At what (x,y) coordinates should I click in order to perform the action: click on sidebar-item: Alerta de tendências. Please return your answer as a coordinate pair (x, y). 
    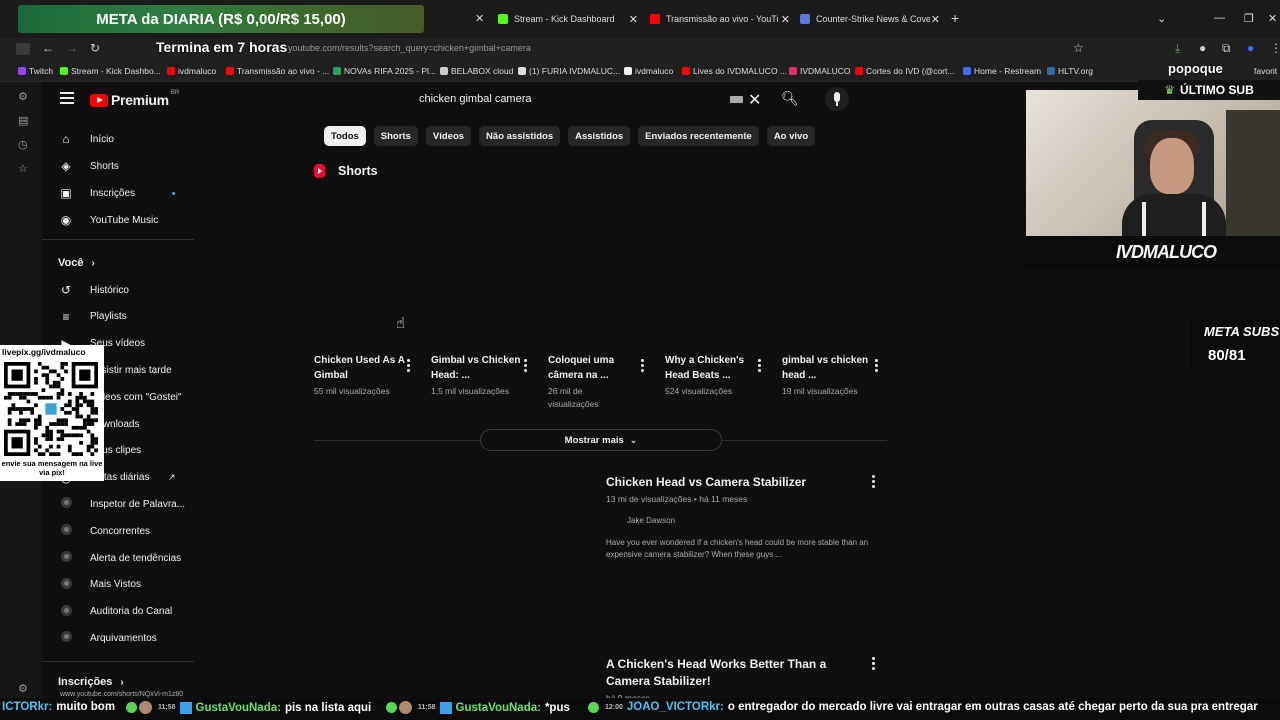
    Looking at the image, I should click on (120, 558).